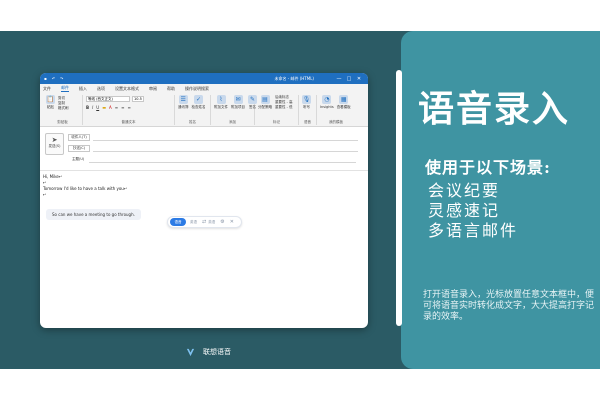 The width and height of the screenshot is (600, 400). What do you see at coordinates (62, 122) in the screenshot?
I see `group-label: 剪贴板` at bounding box center [62, 122].